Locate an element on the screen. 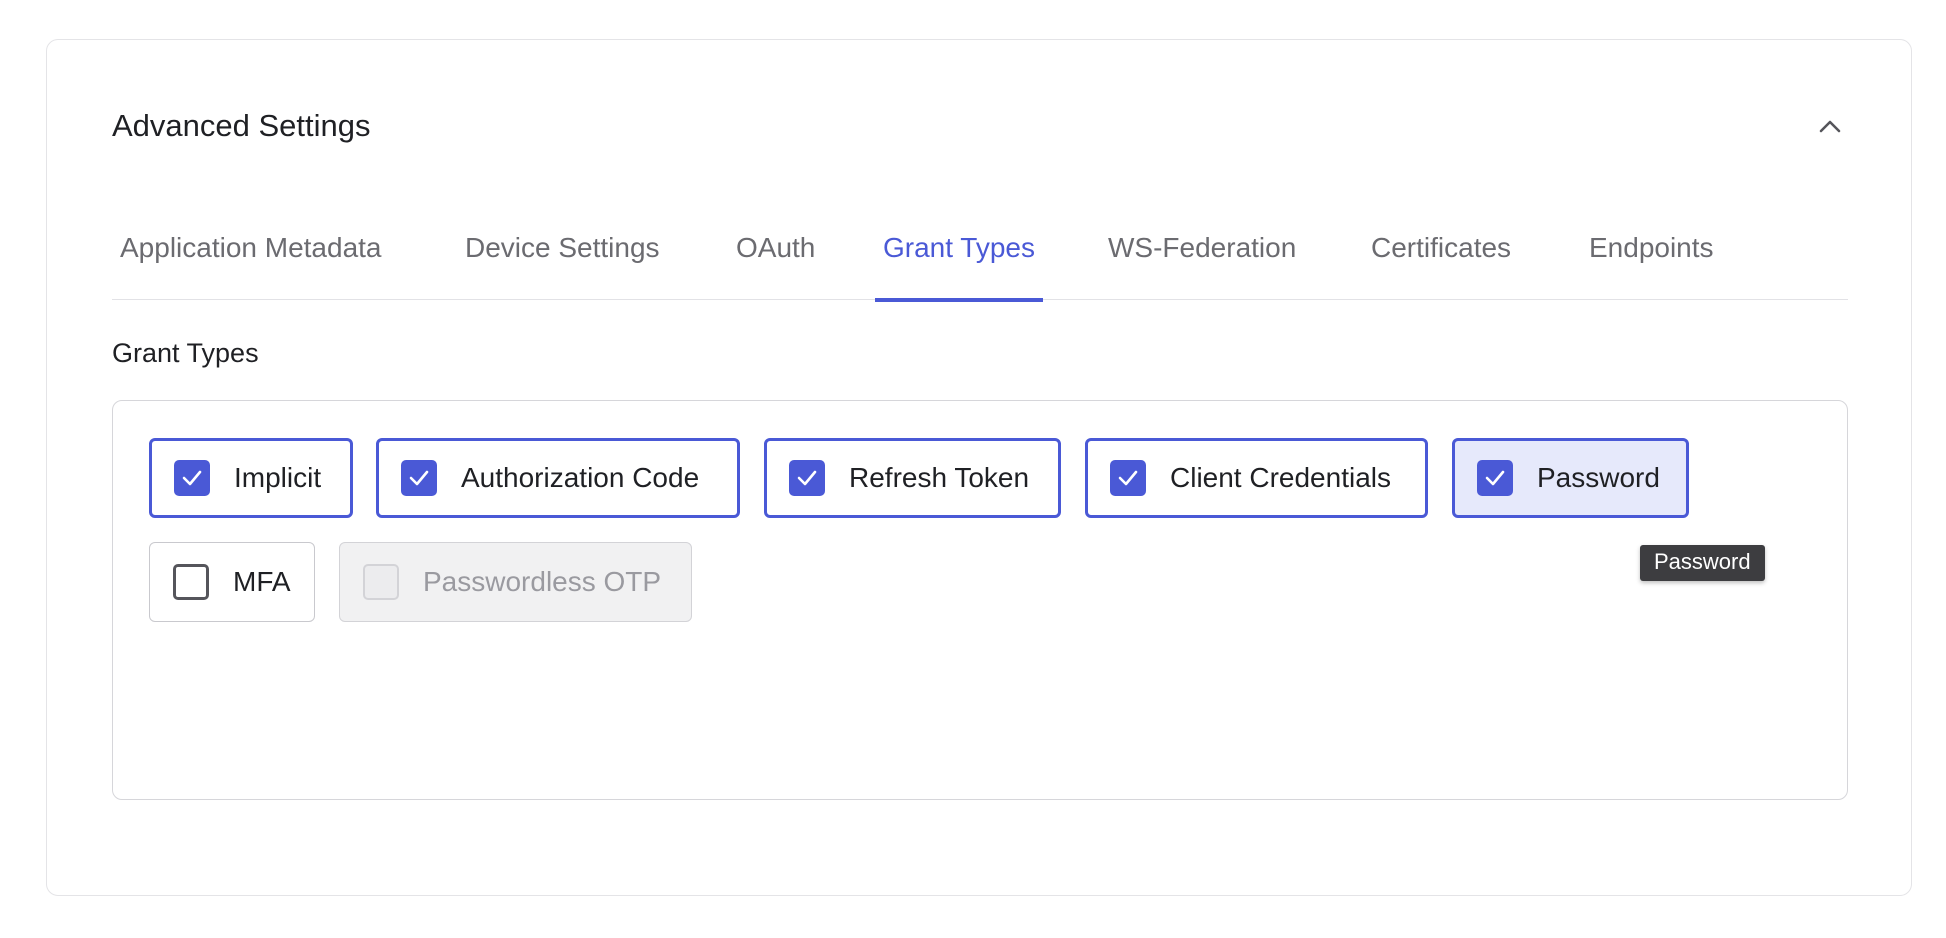 Image resolution: width=1946 pixels, height=938 pixels. tab-endpoints: Endpoints is located at coordinates (1651, 261).